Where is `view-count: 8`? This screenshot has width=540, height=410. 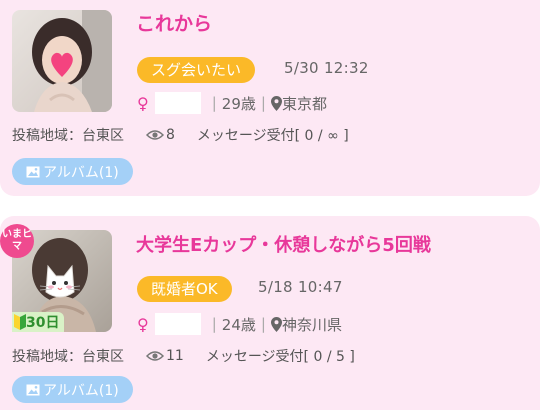 view-count: 8 is located at coordinates (170, 135).